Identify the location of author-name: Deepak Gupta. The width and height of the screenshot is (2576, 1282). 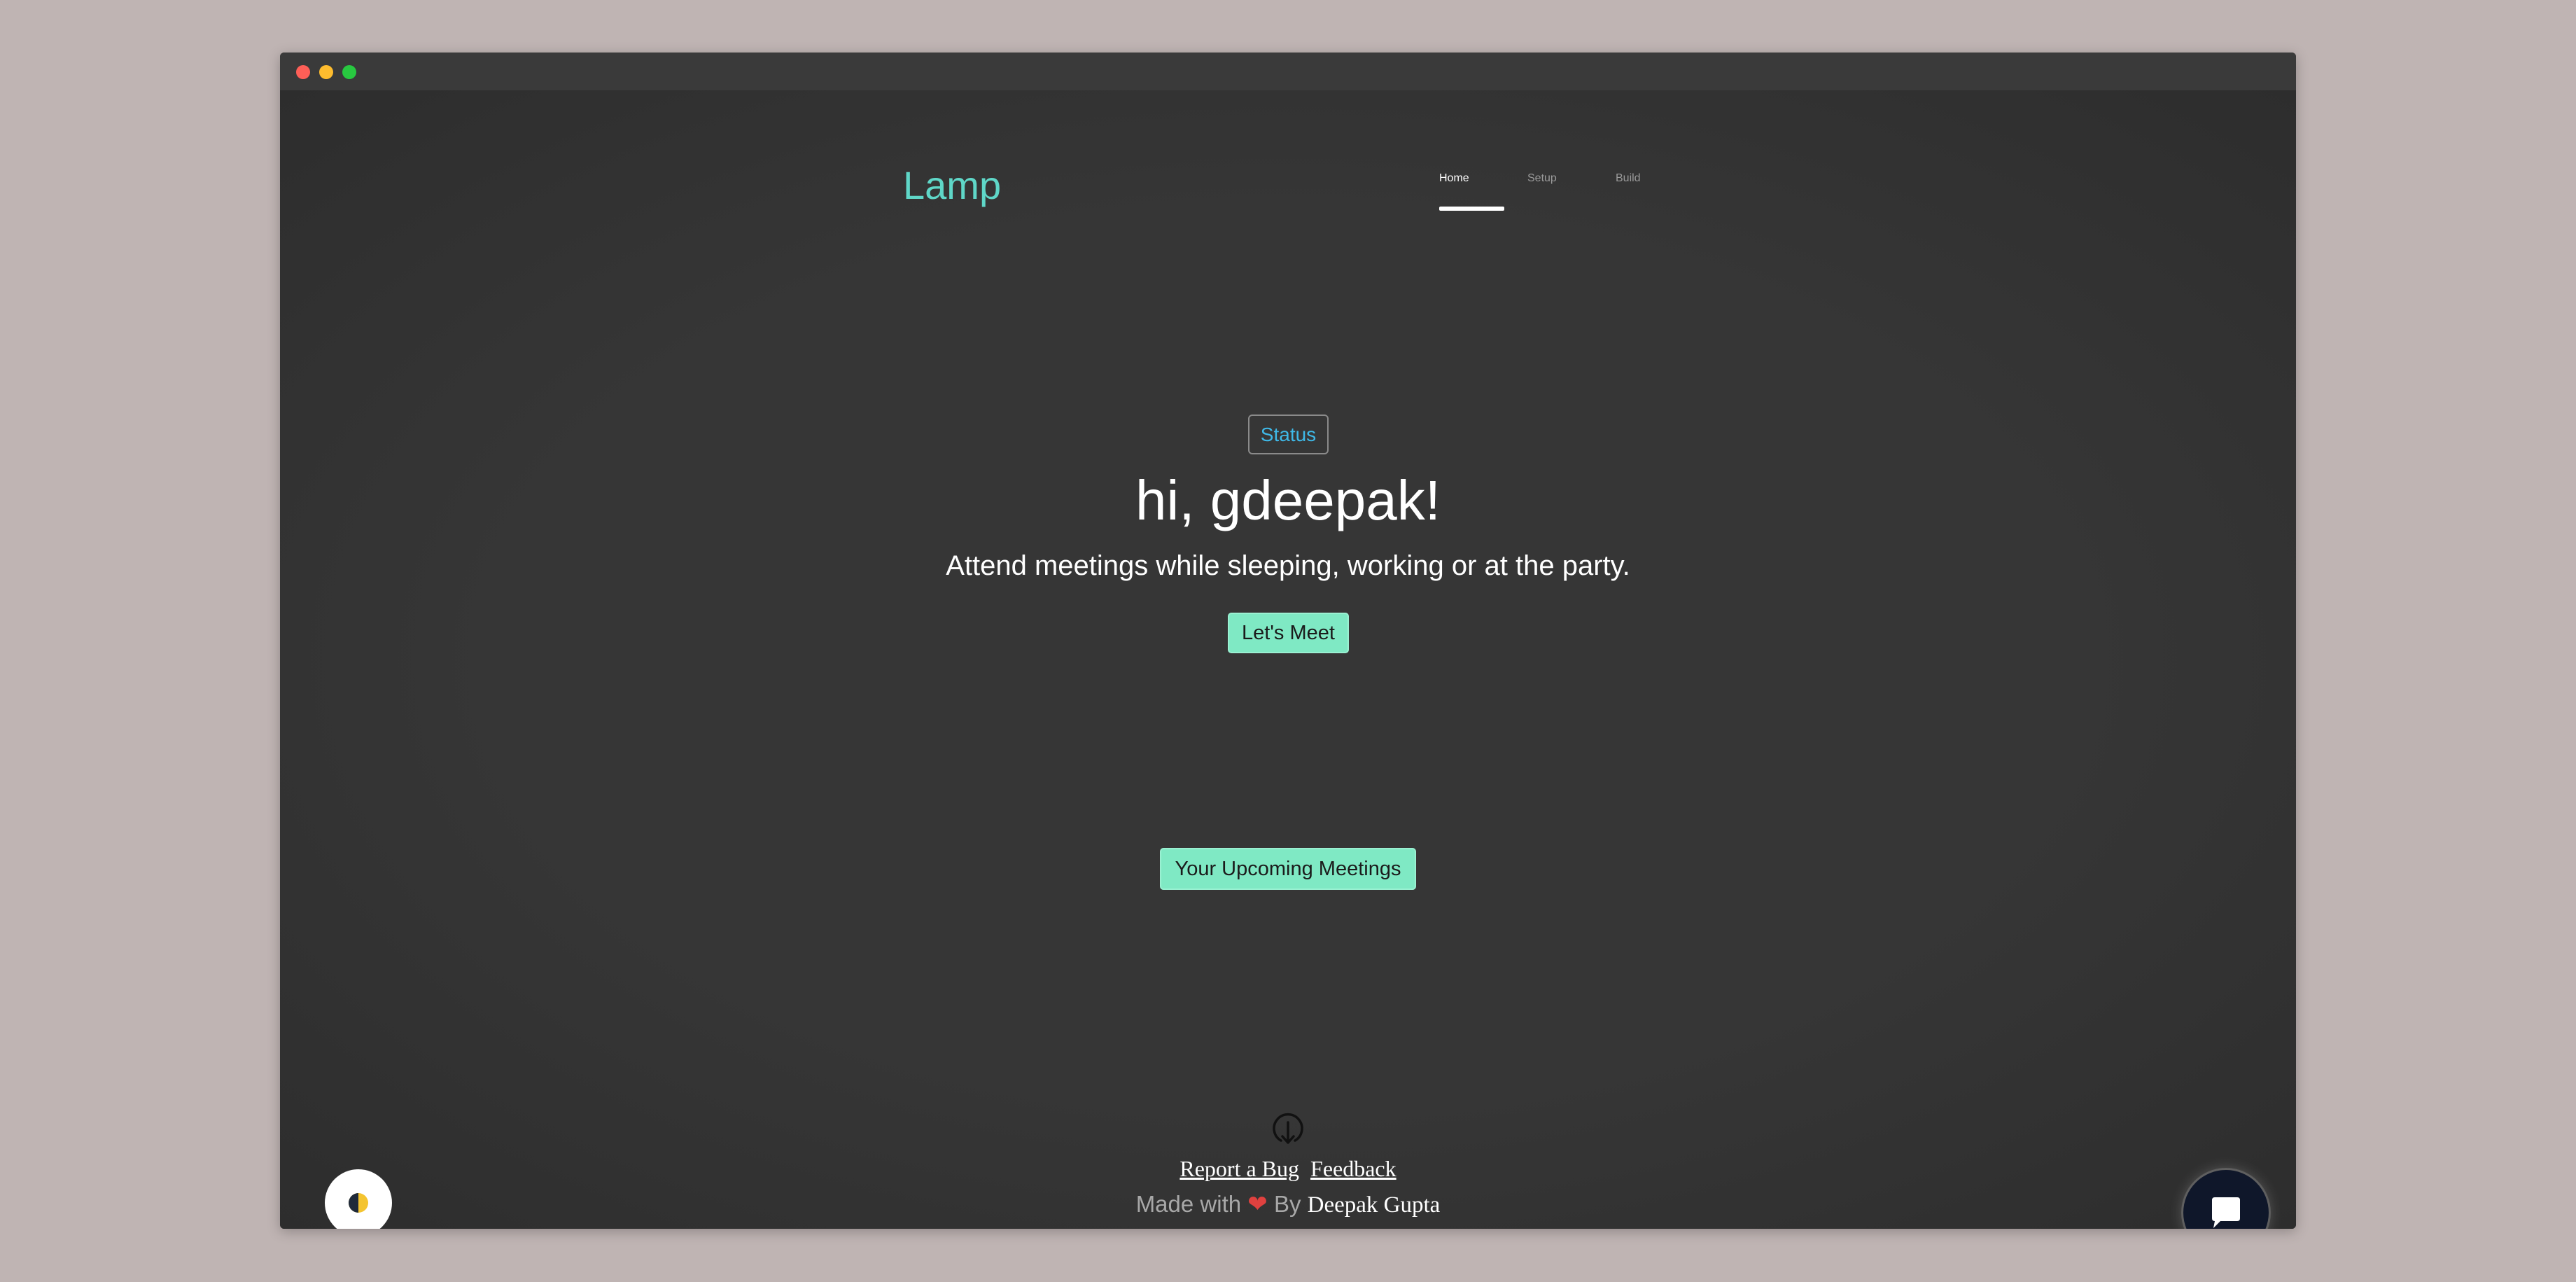
(1374, 1205).